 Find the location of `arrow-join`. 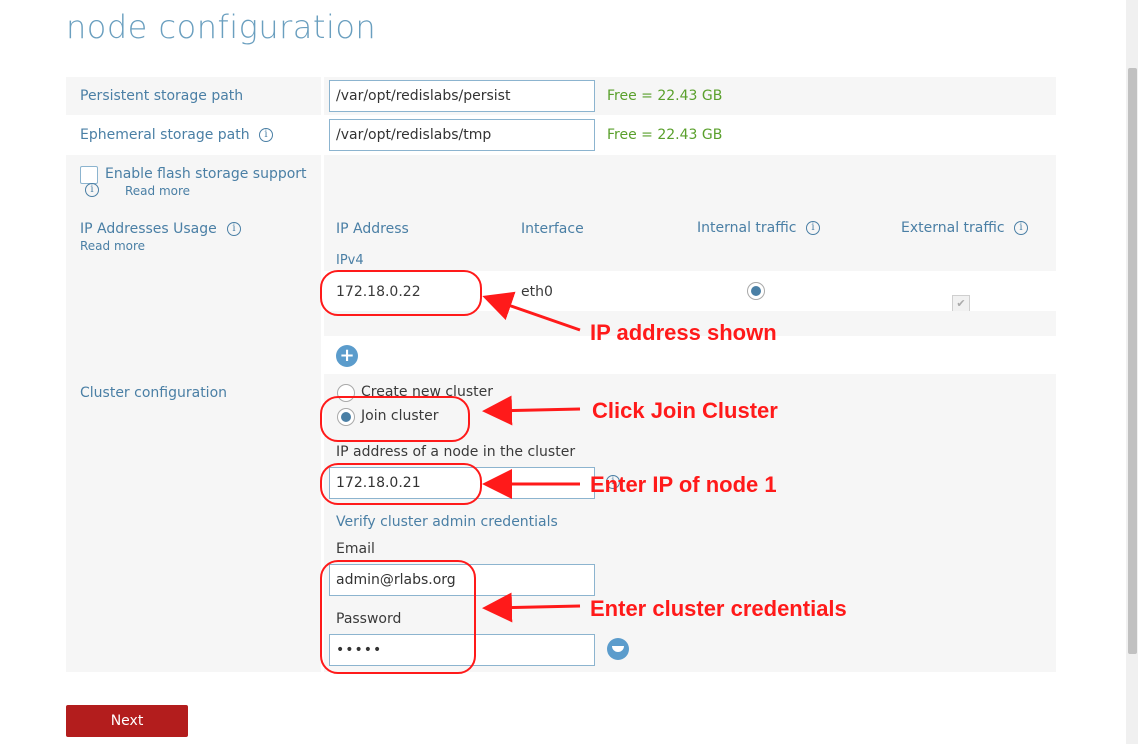

arrow-join is located at coordinates (531, 410).